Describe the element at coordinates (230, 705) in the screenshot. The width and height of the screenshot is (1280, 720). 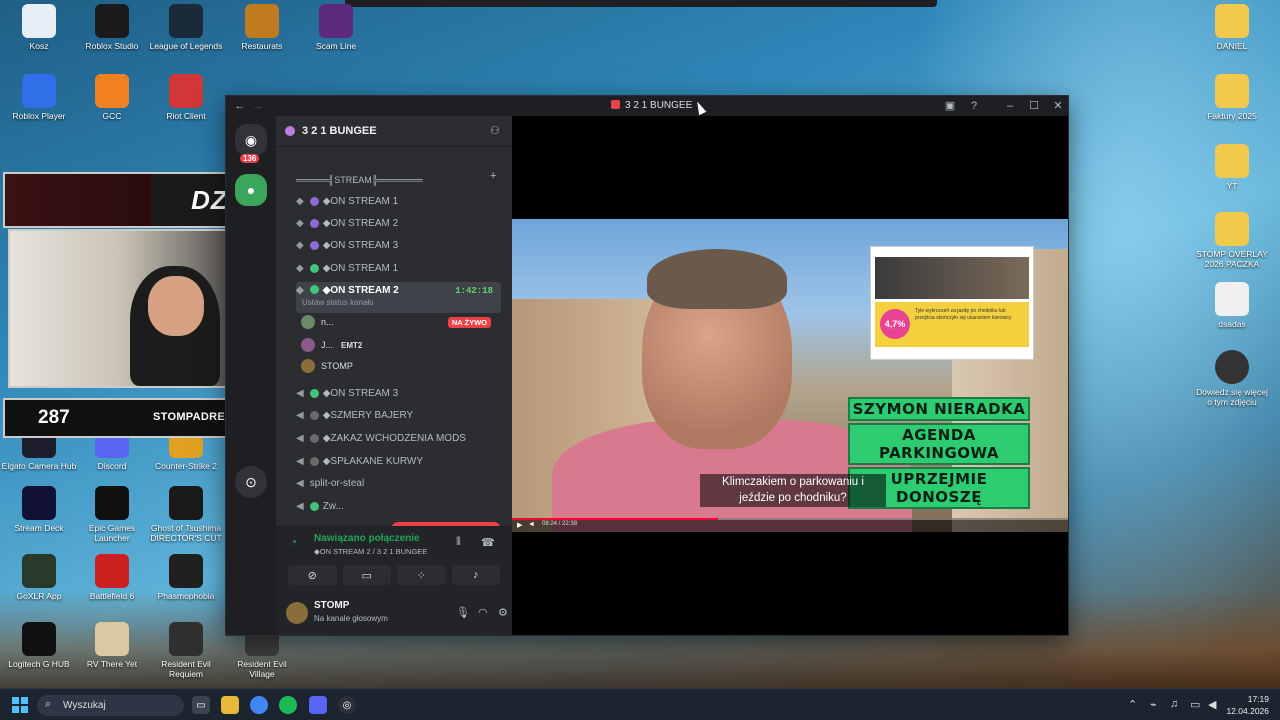
I see `file-explorer-icon` at that location.